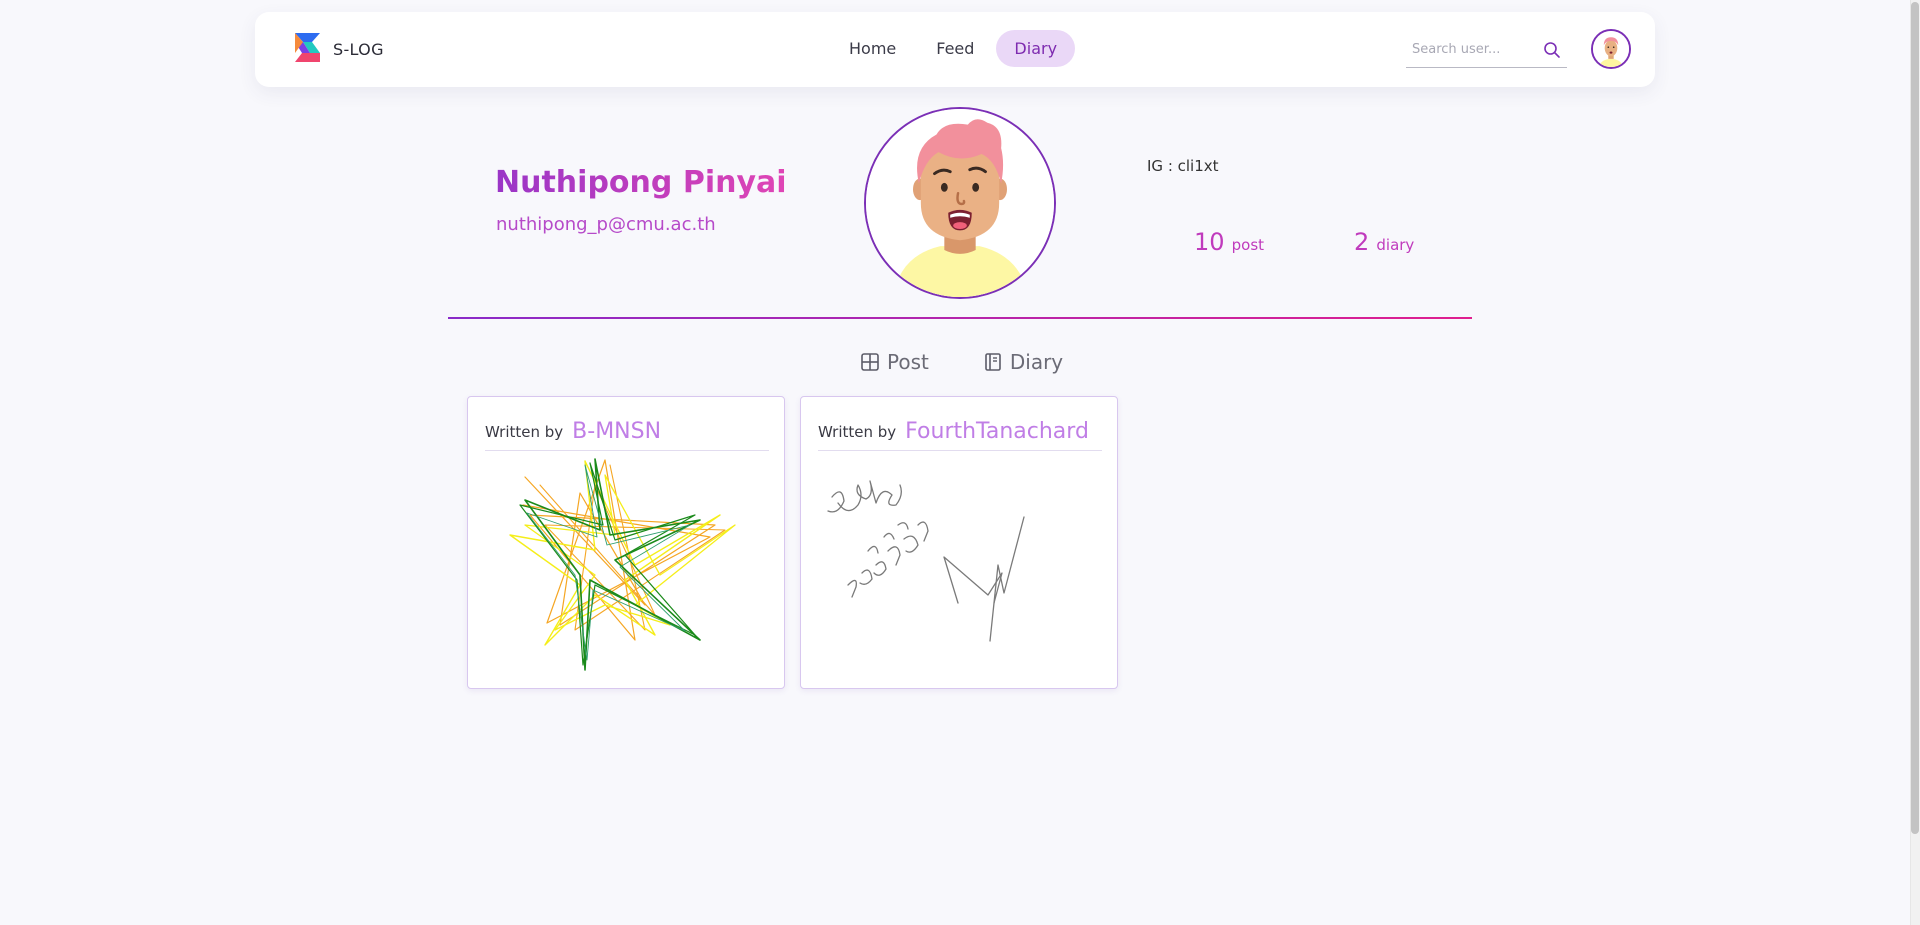 The image size is (1920, 925). I want to click on handwritten-thai-drawing, so click(960, 568).